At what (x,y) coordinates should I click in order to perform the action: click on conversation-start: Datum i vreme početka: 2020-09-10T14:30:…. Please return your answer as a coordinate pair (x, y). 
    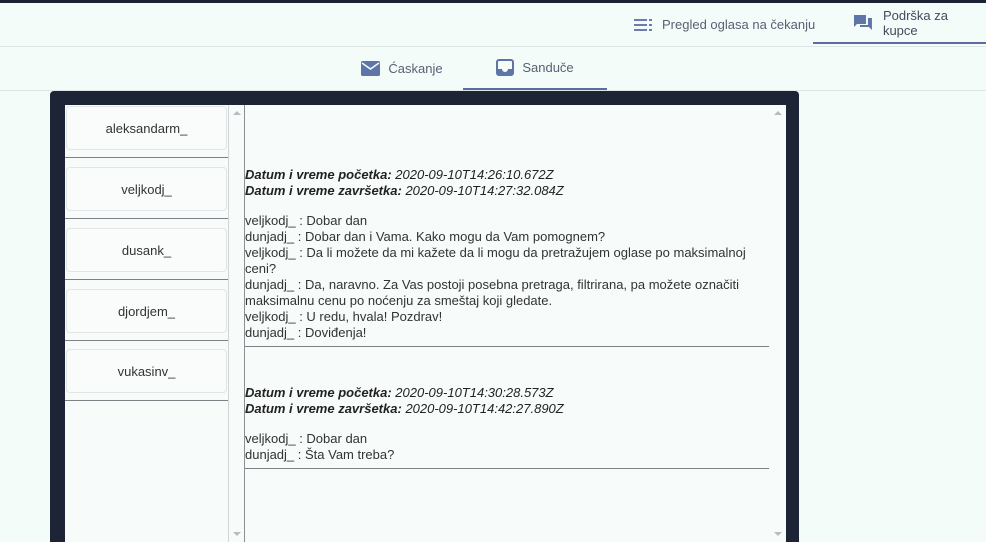
    Looking at the image, I should click on (507, 393).